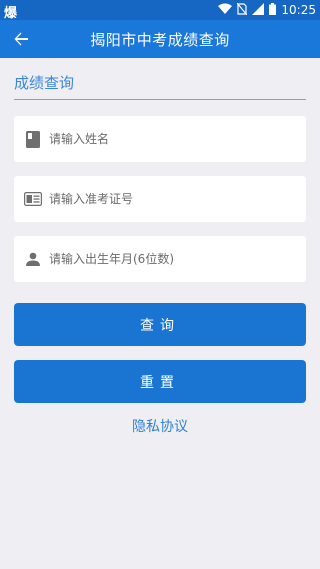  What do you see at coordinates (33, 259) in the screenshot?
I see `person-icon` at bounding box center [33, 259].